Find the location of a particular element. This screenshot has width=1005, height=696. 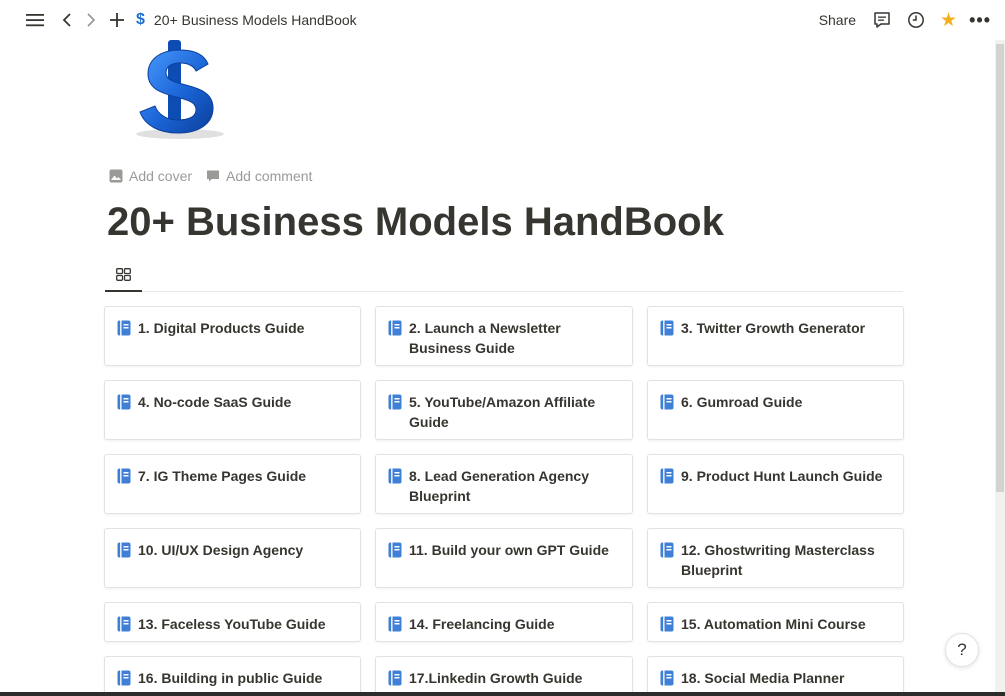

add-comment-button: Add comment is located at coordinates (259, 176).